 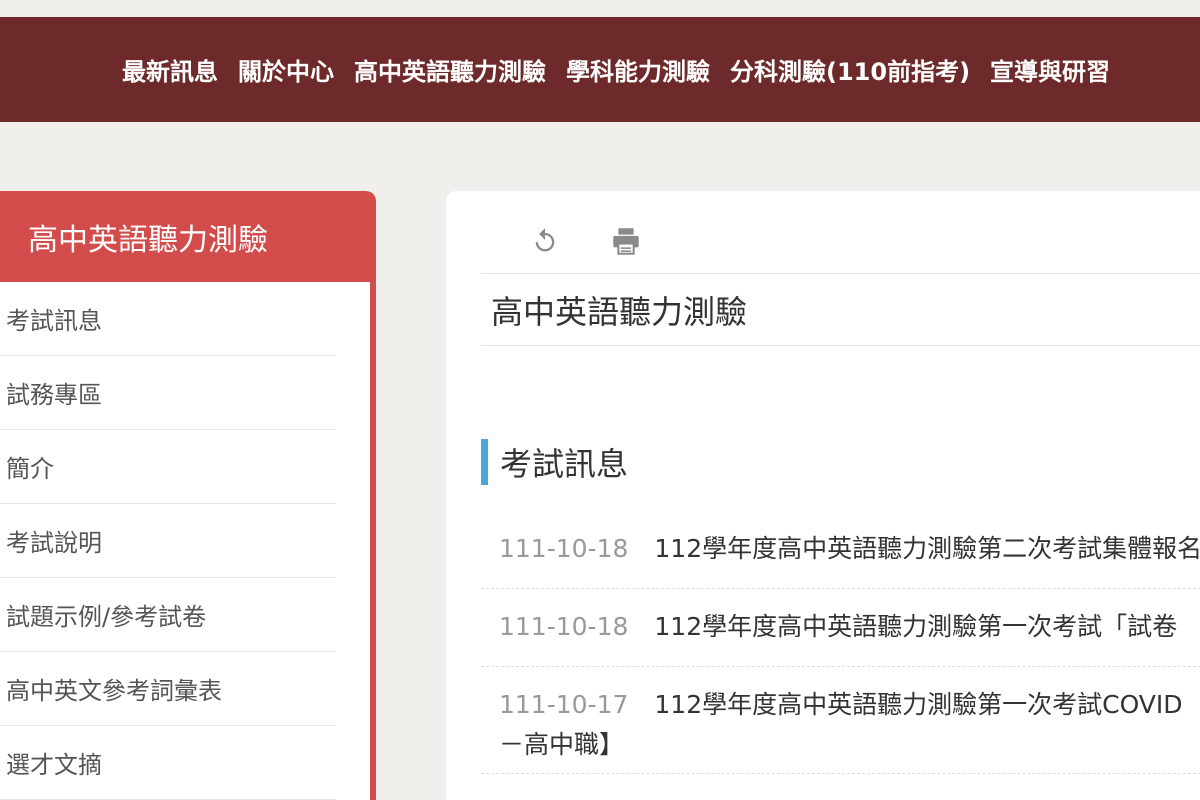 What do you see at coordinates (168, 763) in the screenshot?
I see `sidebar-item-selection-digest: 選才文摘` at bounding box center [168, 763].